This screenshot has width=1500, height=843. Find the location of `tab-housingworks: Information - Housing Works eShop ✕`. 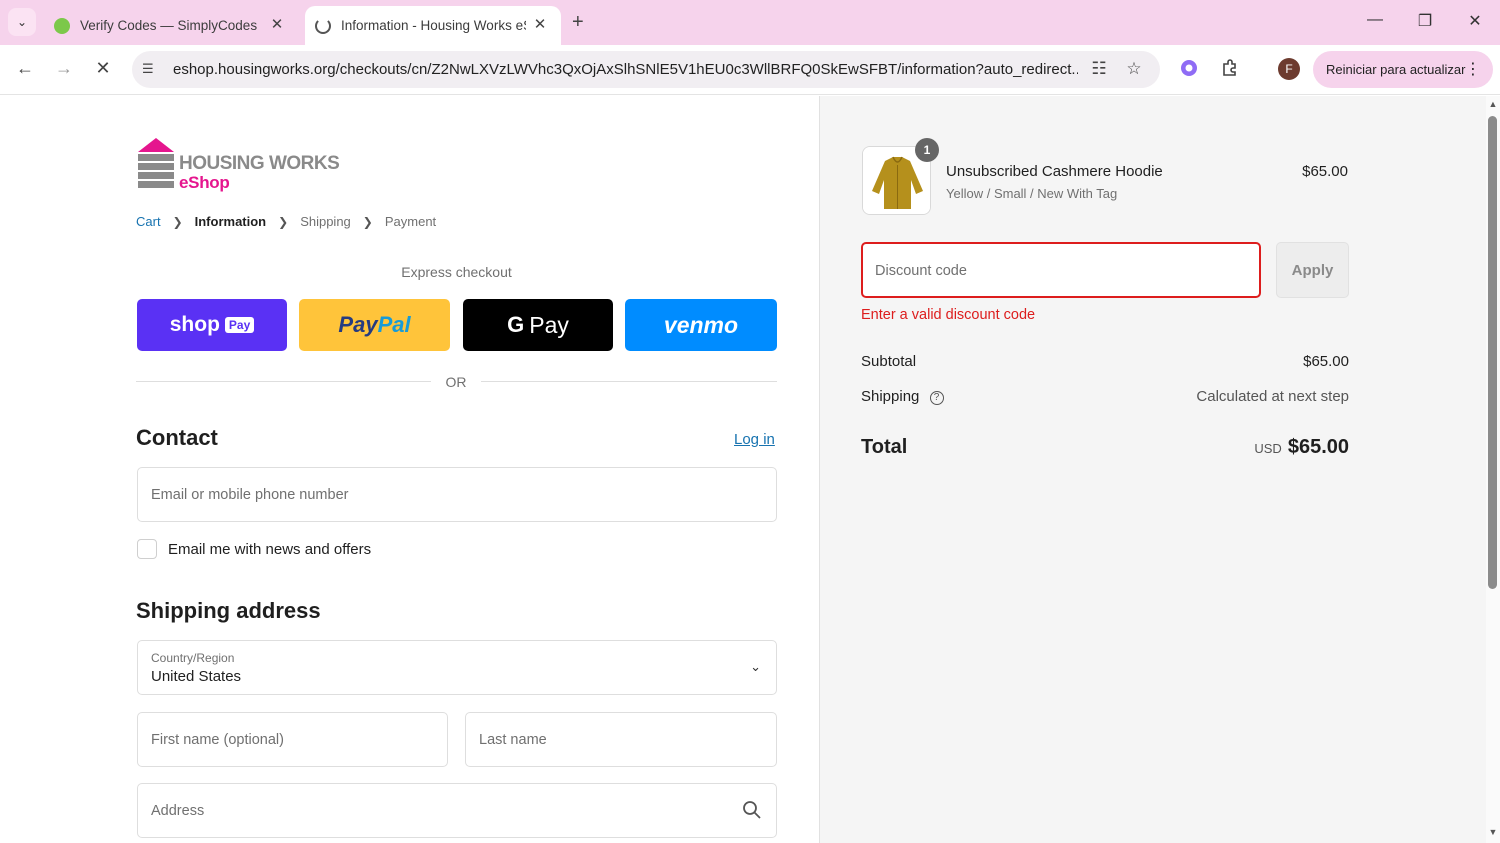

tab-housingworks: Information - Housing Works eShop ✕ is located at coordinates (433, 25).